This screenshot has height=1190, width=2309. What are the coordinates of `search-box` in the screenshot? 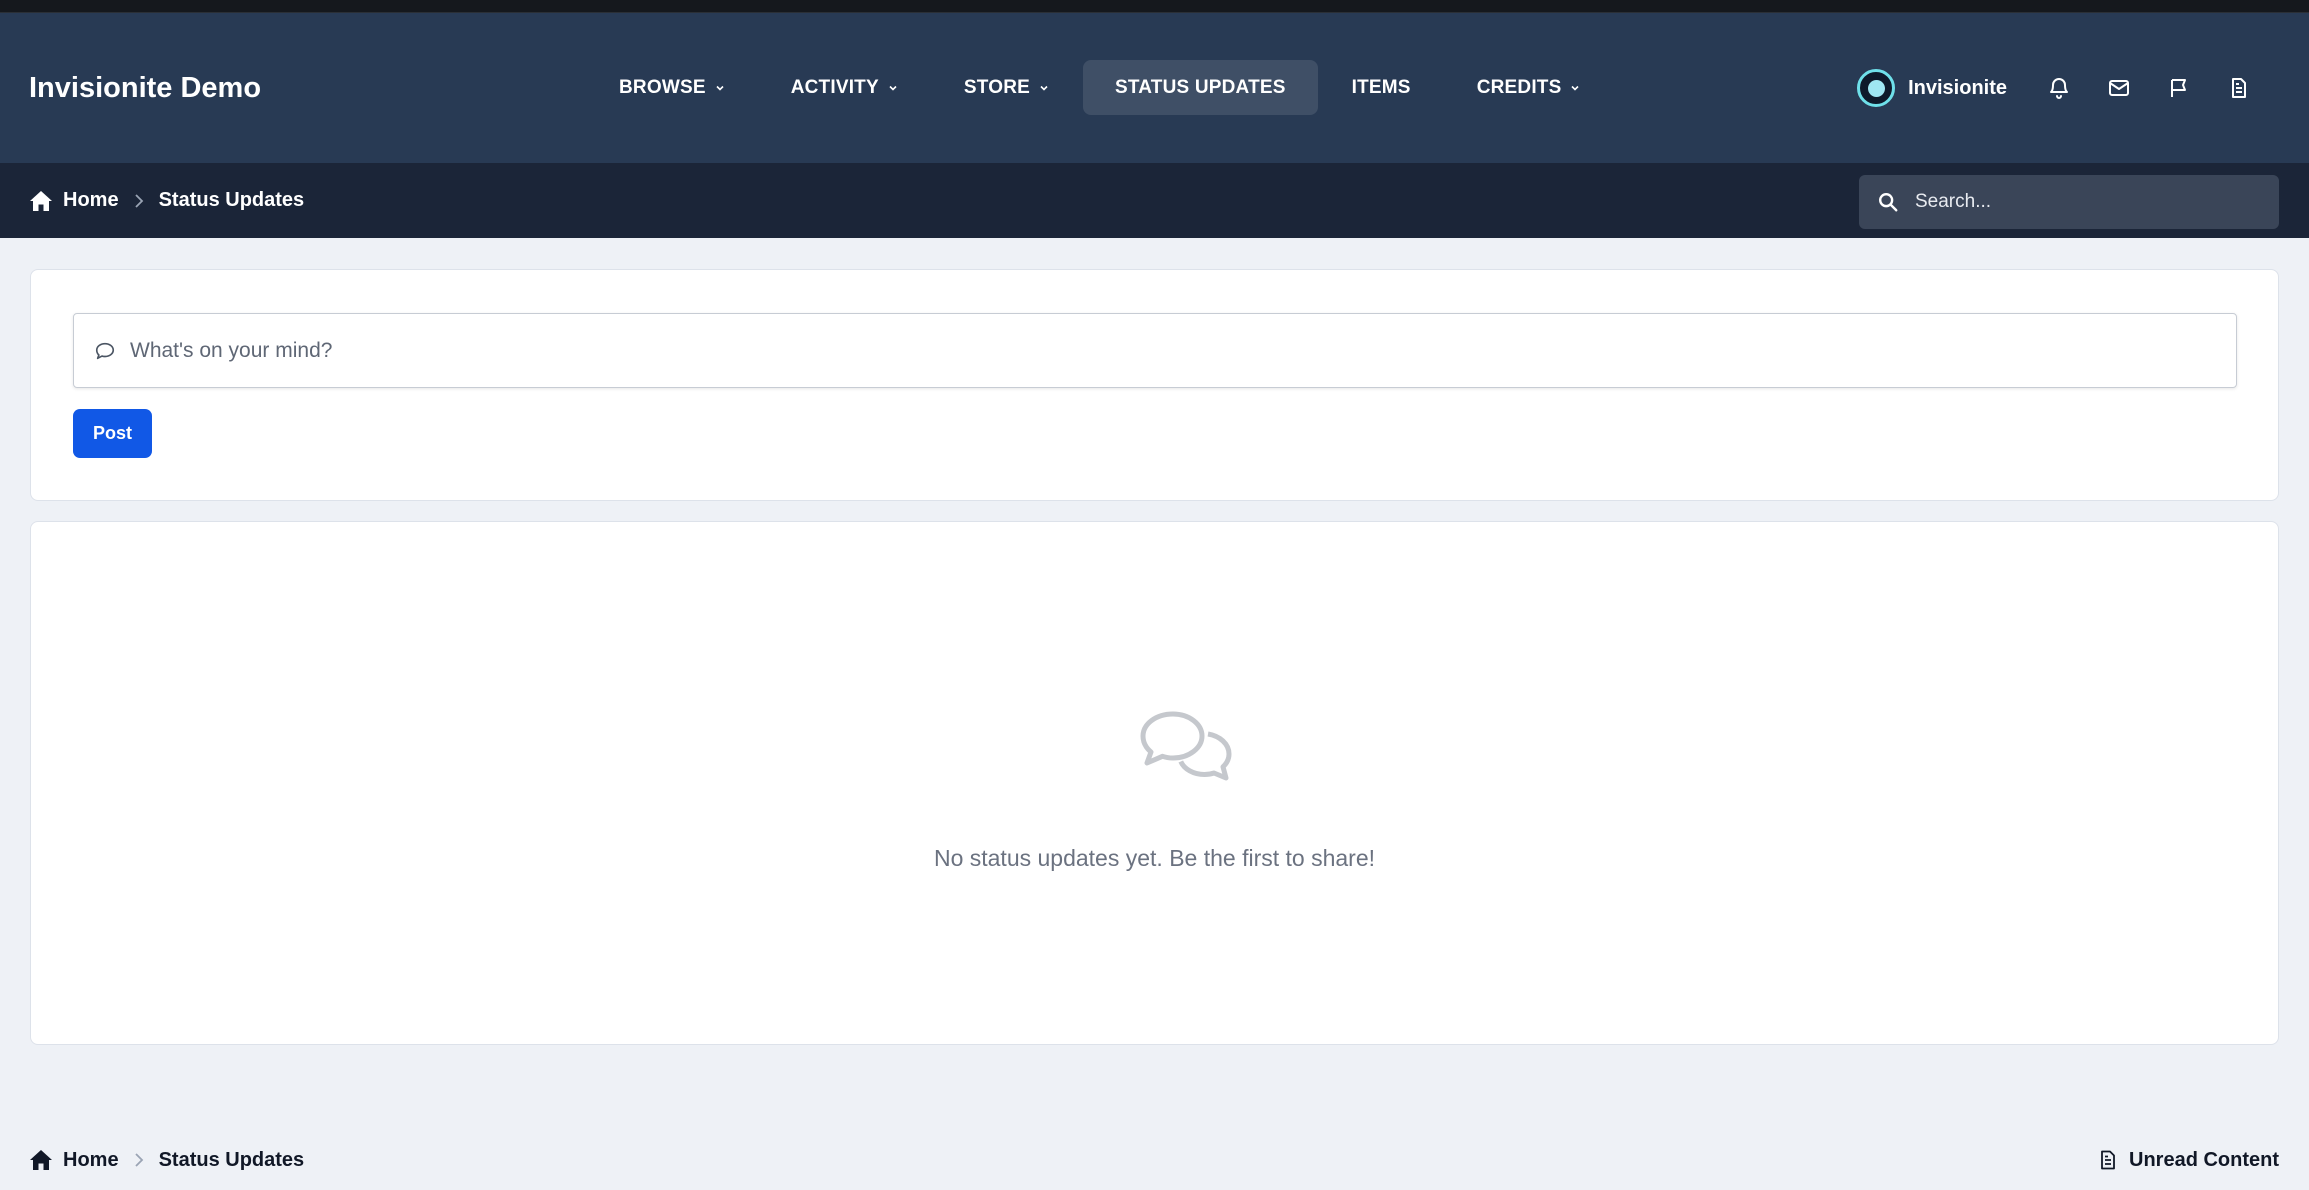 It's located at (2069, 202).